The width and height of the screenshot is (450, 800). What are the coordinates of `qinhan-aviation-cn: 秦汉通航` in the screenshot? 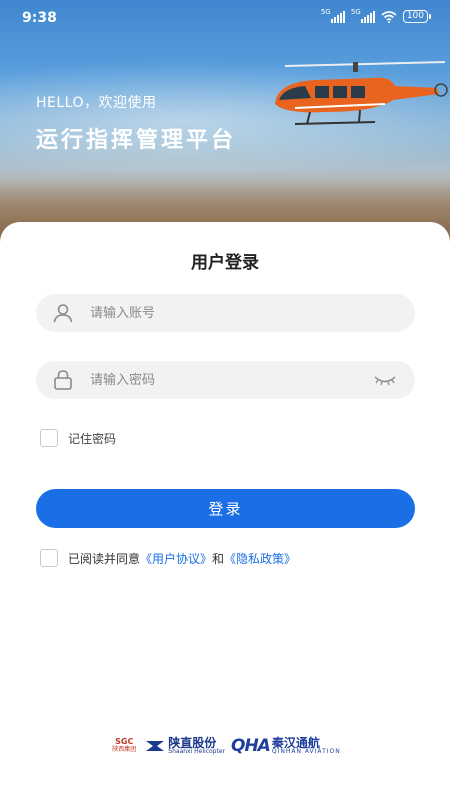 It's located at (295, 742).